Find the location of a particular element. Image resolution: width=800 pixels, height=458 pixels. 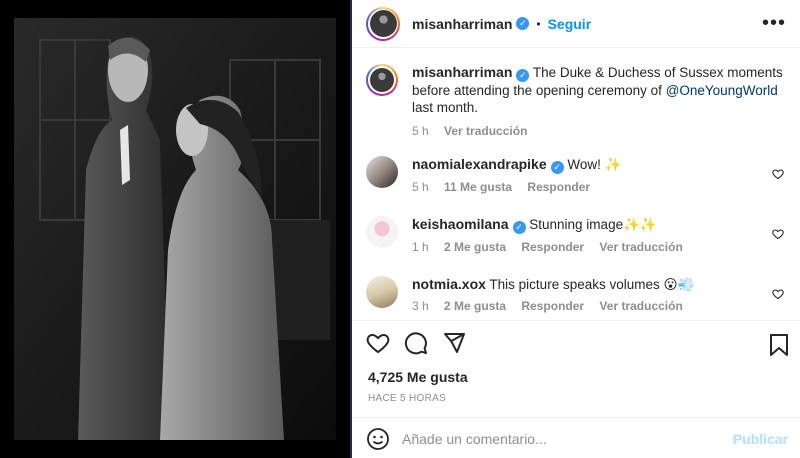

caption-text-end: last month. is located at coordinates (445, 107).